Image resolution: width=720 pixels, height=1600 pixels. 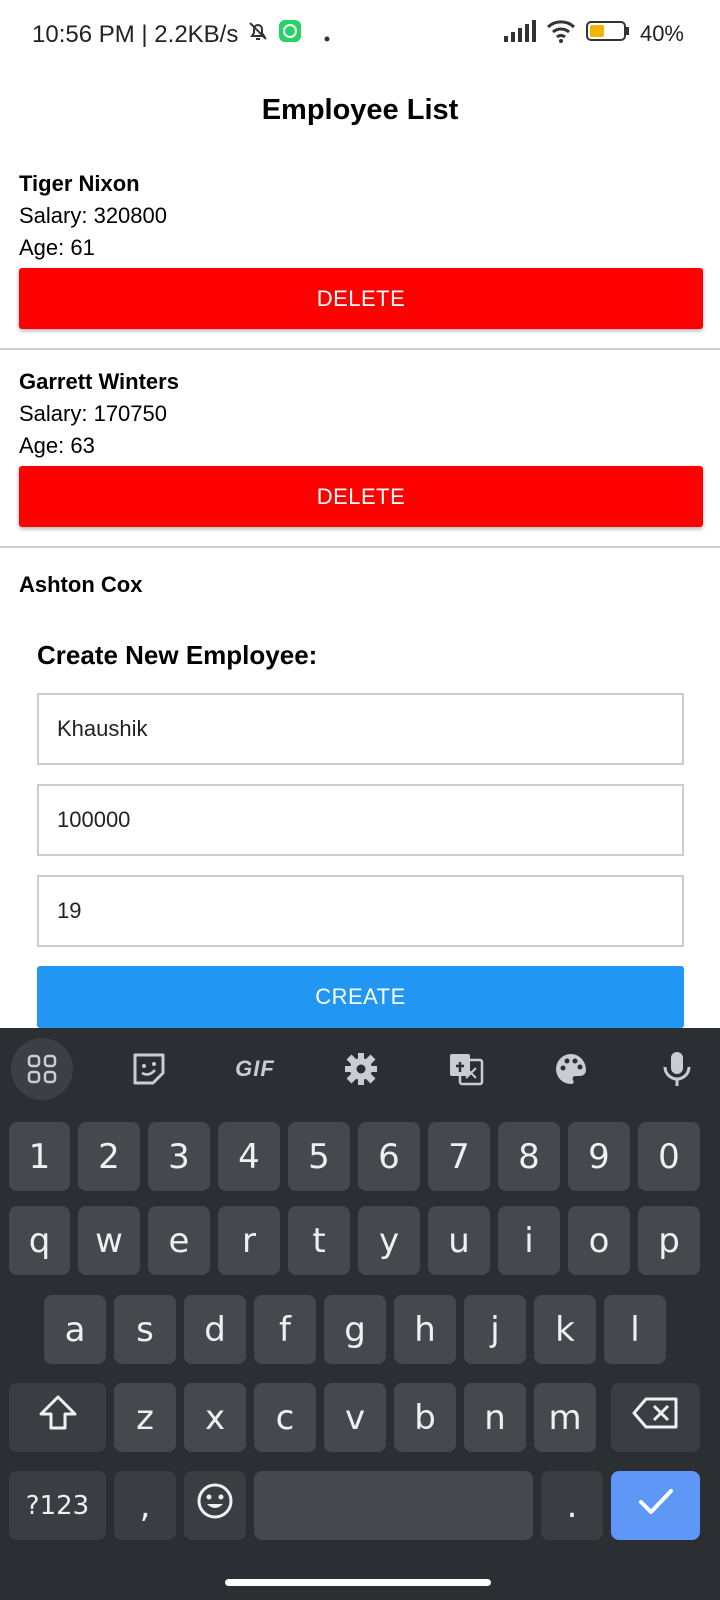 I want to click on employee-age: Age: 61, so click(x=57, y=247).